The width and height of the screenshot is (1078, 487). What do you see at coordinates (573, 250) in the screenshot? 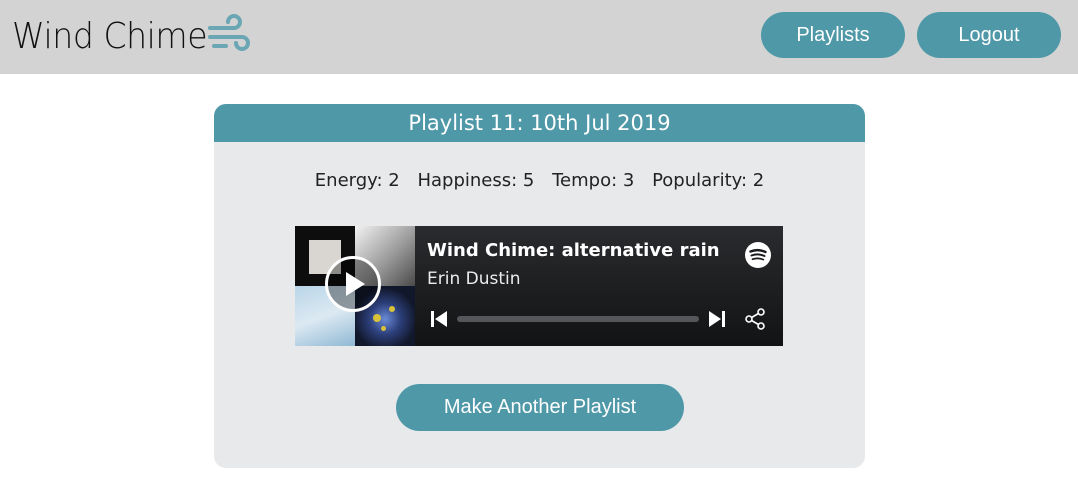
I see `track-title: Wind Chime: alternative rain` at bounding box center [573, 250].